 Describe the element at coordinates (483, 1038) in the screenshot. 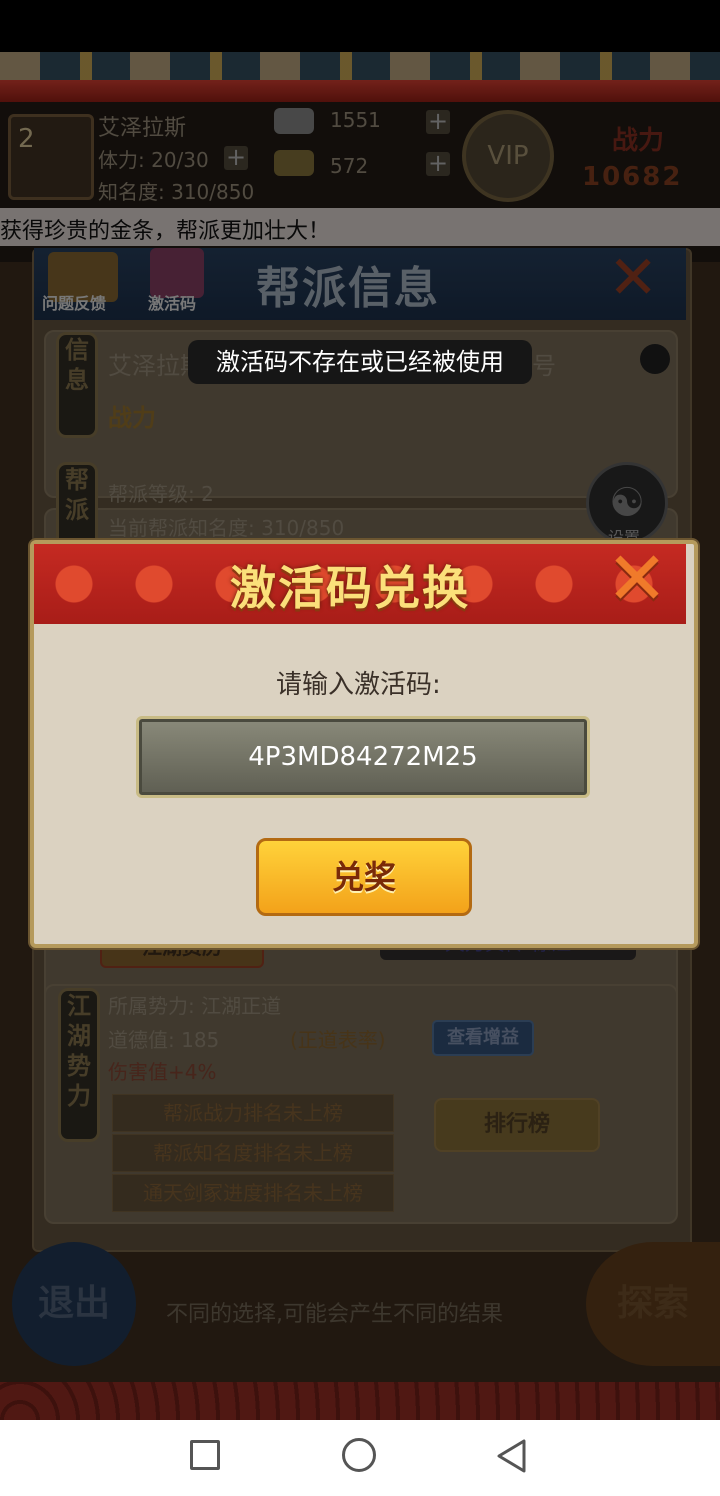

I see `view-bonus-button: 查看增益` at that location.